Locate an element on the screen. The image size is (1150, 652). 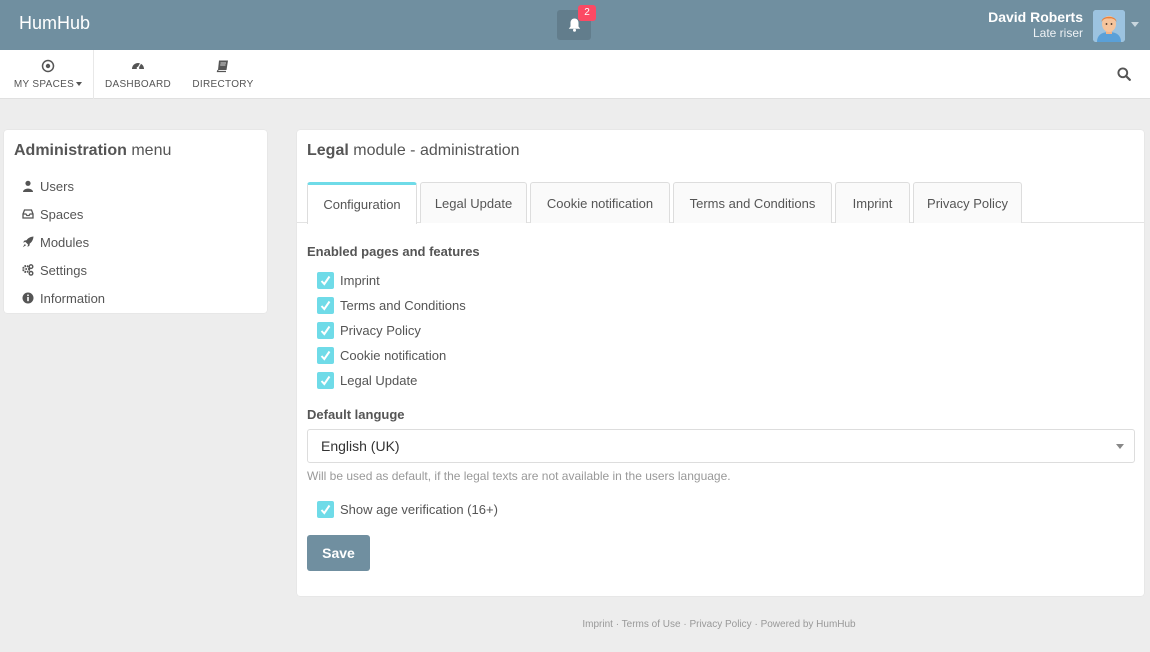
tab-cookie-notification: Cookie notification is located at coordinates (600, 202).